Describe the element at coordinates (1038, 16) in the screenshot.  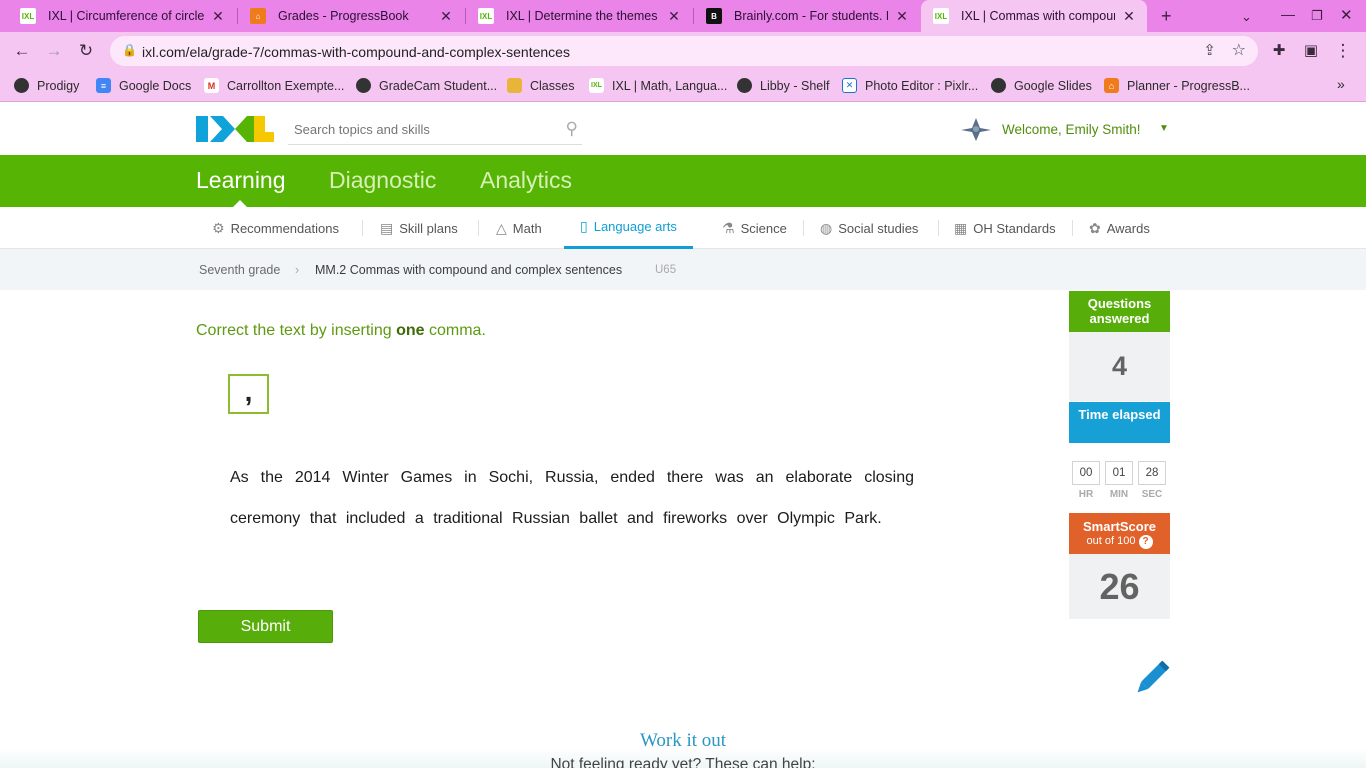
I see `tab-title: IXL | Commas with compound` at that location.